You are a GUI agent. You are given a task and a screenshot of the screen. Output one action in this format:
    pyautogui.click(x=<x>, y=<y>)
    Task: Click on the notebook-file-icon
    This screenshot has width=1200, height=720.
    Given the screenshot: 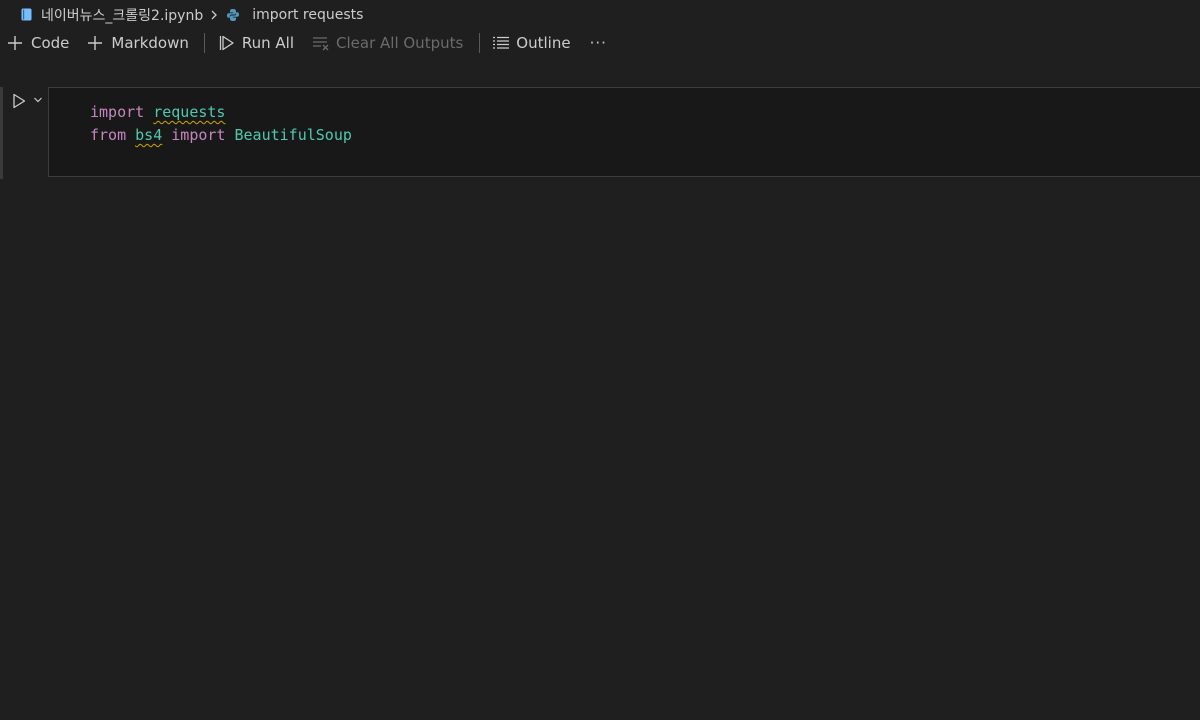 What is the action you would take?
    pyautogui.click(x=26, y=15)
    